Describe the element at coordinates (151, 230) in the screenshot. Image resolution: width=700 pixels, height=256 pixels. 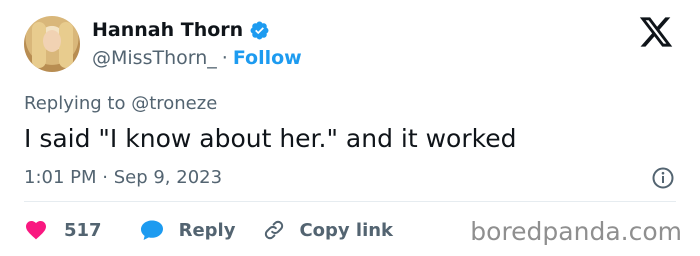
I see `reply-bubble-icon` at that location.